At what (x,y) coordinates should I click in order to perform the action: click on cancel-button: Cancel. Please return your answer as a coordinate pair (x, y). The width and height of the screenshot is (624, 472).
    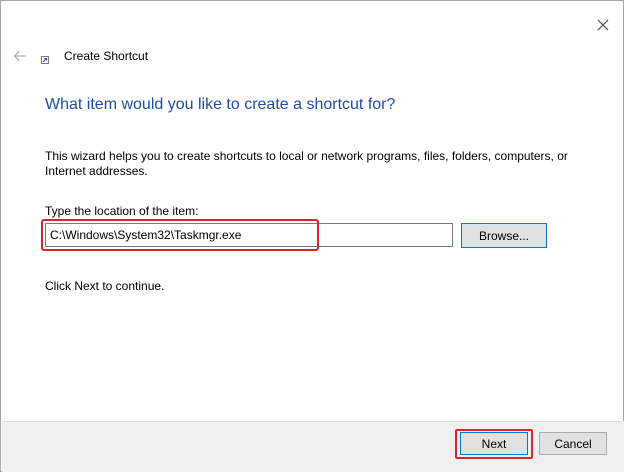
    Looking at the image, I should click on (573, 443).